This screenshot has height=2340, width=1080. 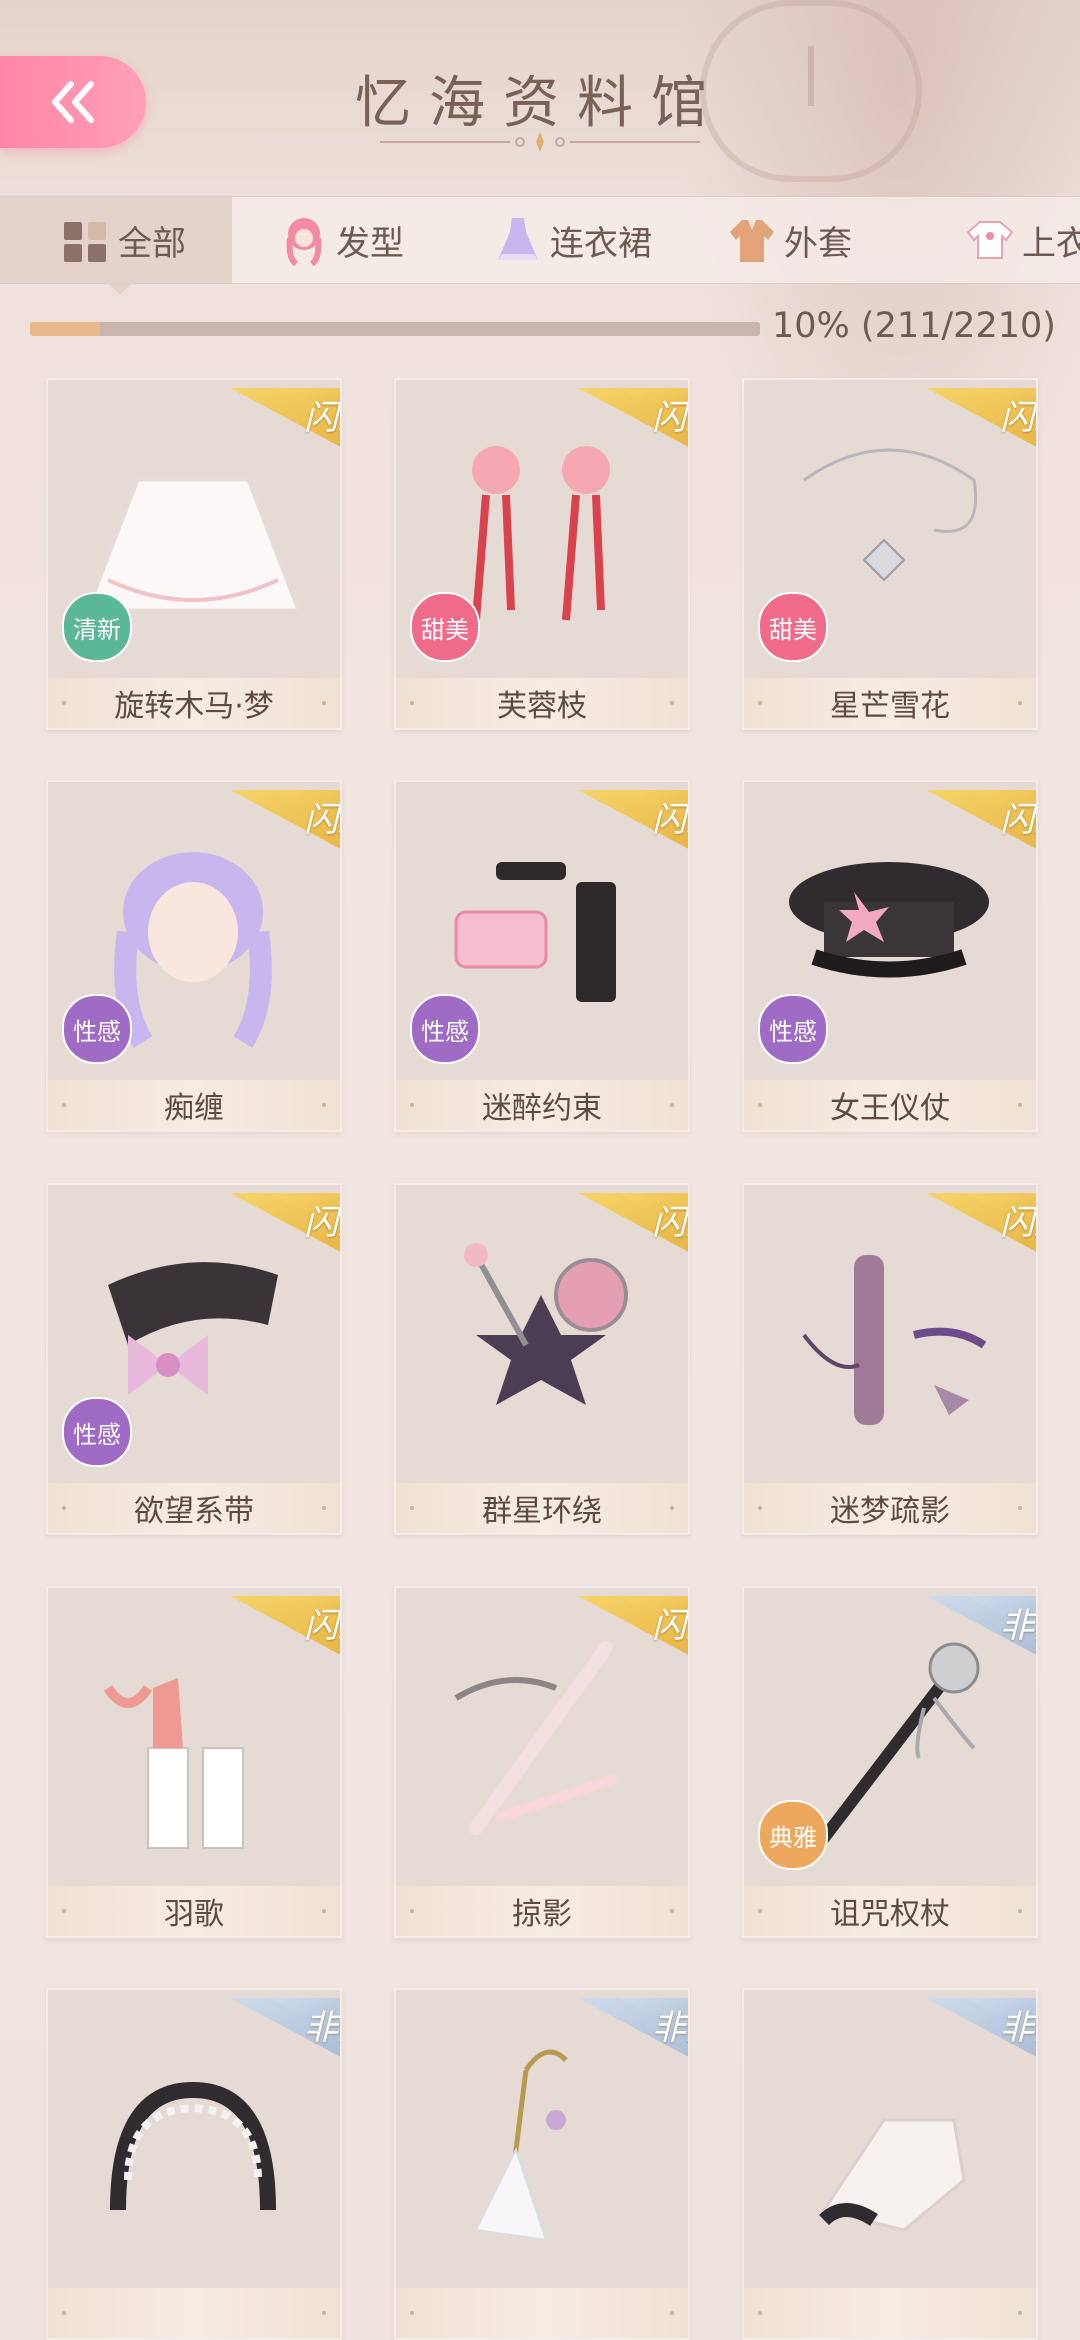 I want to click on style-badge: 清新, so click(x=97, y=627).